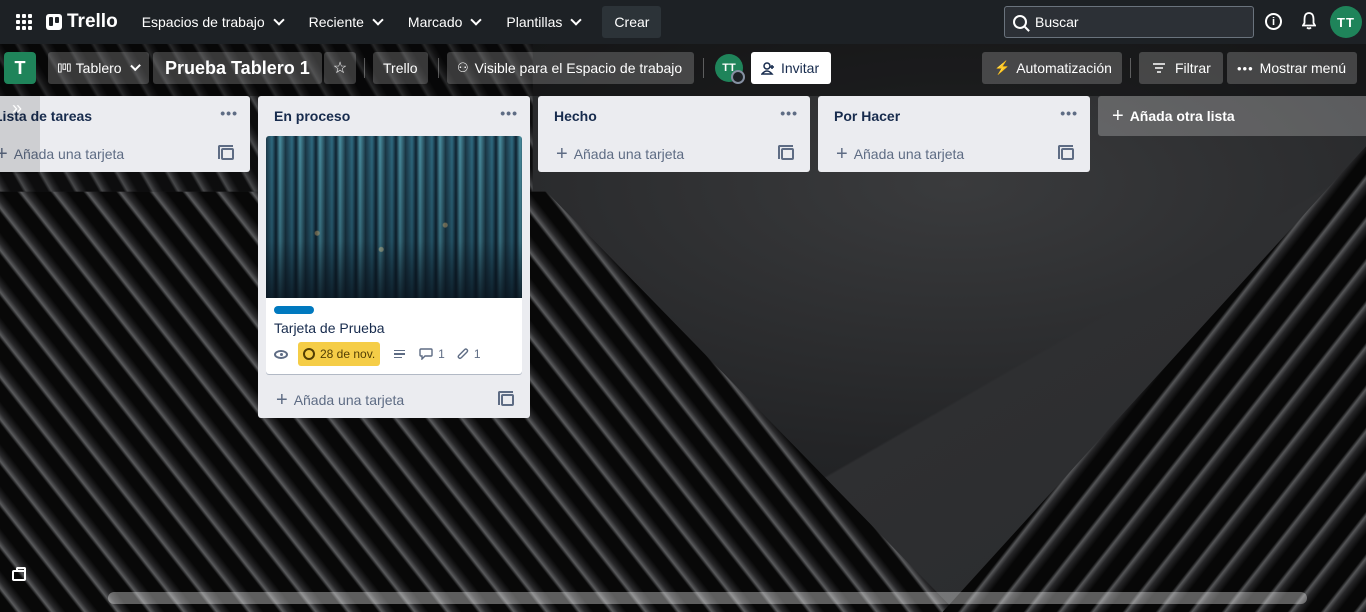  Describe the element at coordinates (730, 69) in the screenshot. I see `board-member-avatar: TT` at that location.